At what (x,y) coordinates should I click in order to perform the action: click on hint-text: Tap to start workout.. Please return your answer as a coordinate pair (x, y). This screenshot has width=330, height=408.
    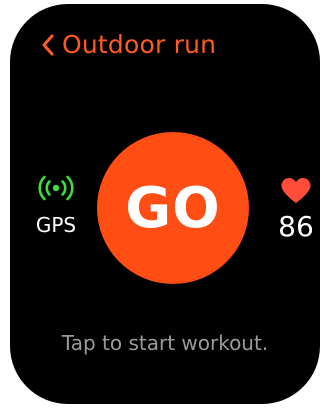
    Looking at the image, I should click on (165, 343).